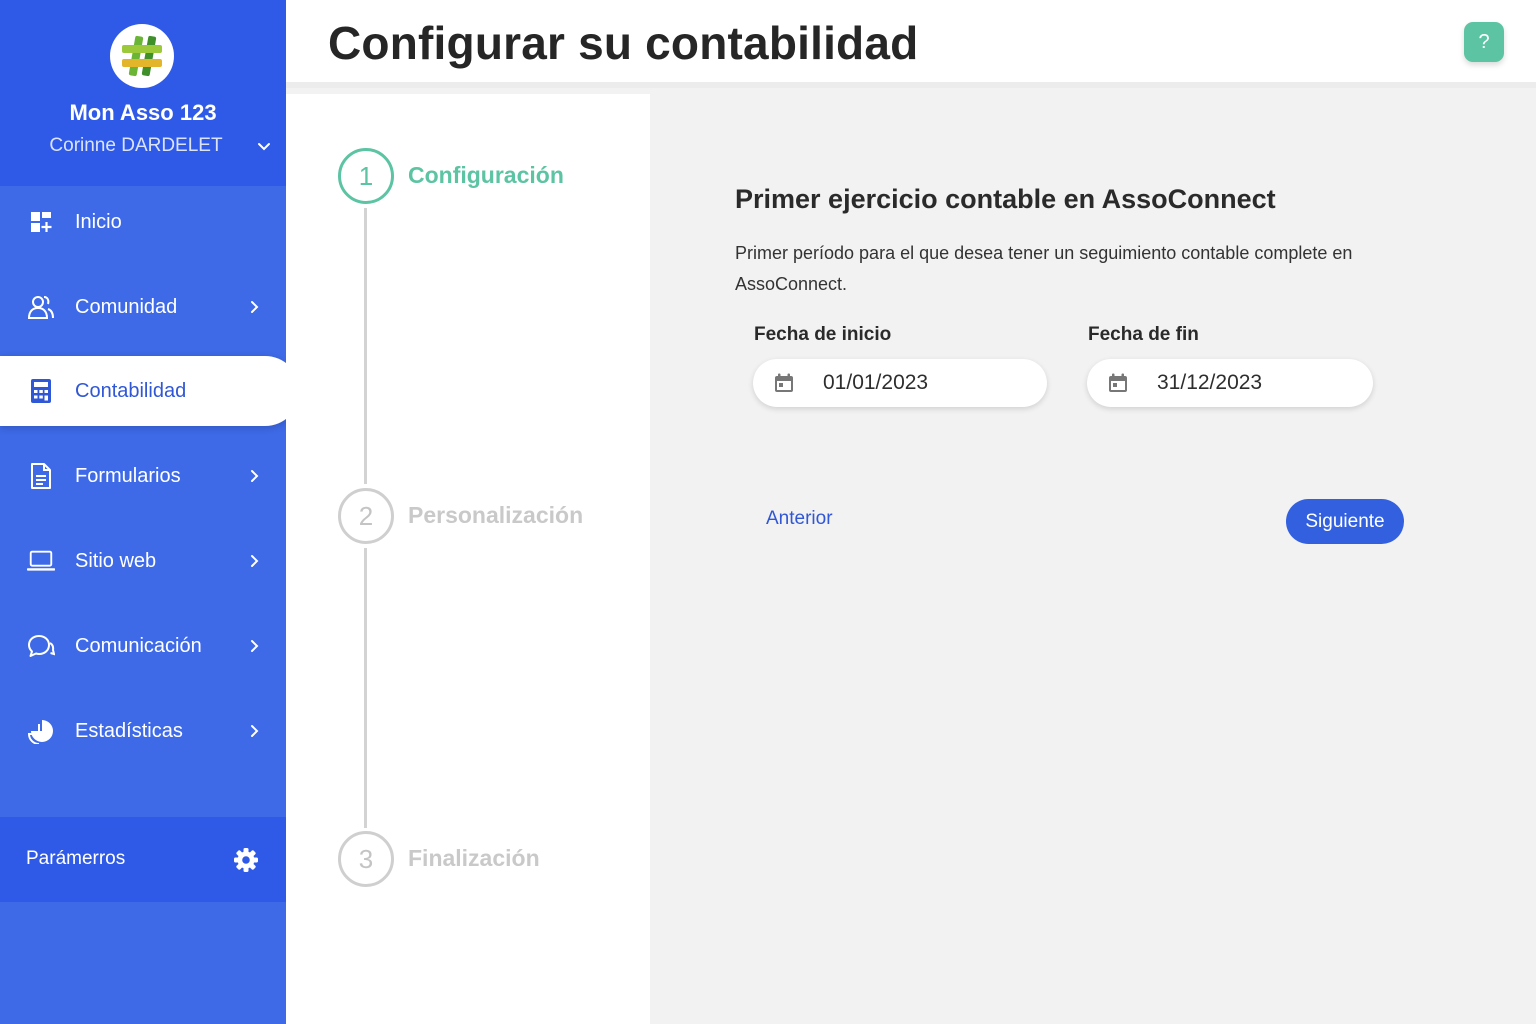  I want to click on organization-logo-icon, so click(142, 56).